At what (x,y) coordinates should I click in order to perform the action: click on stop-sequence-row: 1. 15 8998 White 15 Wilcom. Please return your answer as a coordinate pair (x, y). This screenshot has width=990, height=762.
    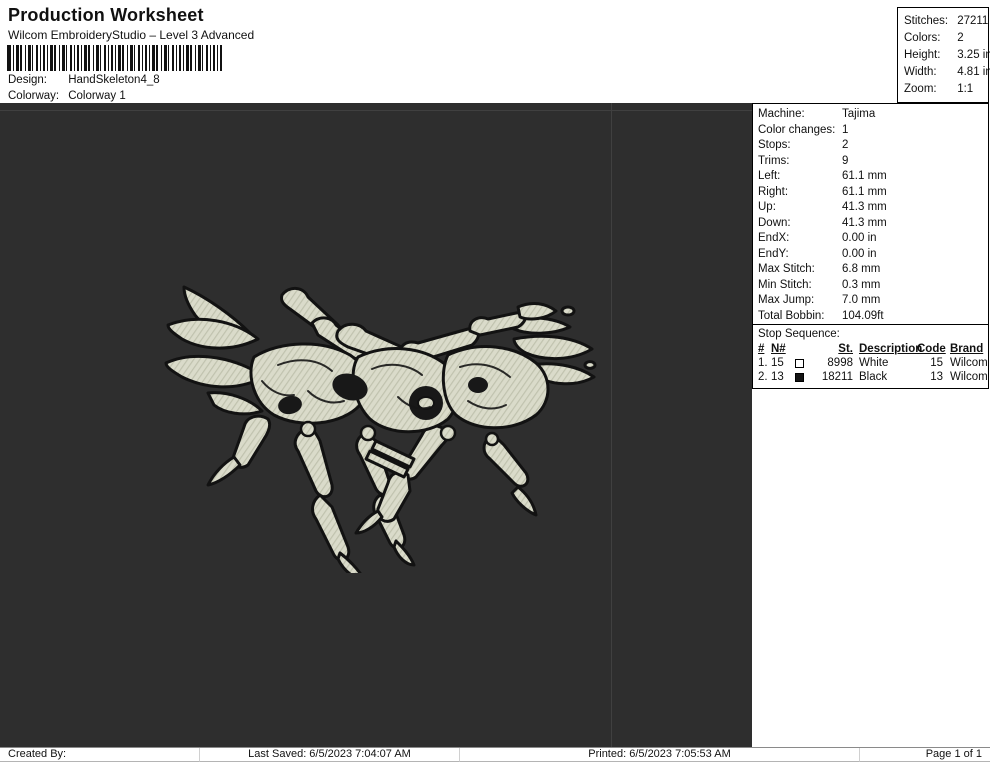
    Looking at the image, I should click on (873, 363).